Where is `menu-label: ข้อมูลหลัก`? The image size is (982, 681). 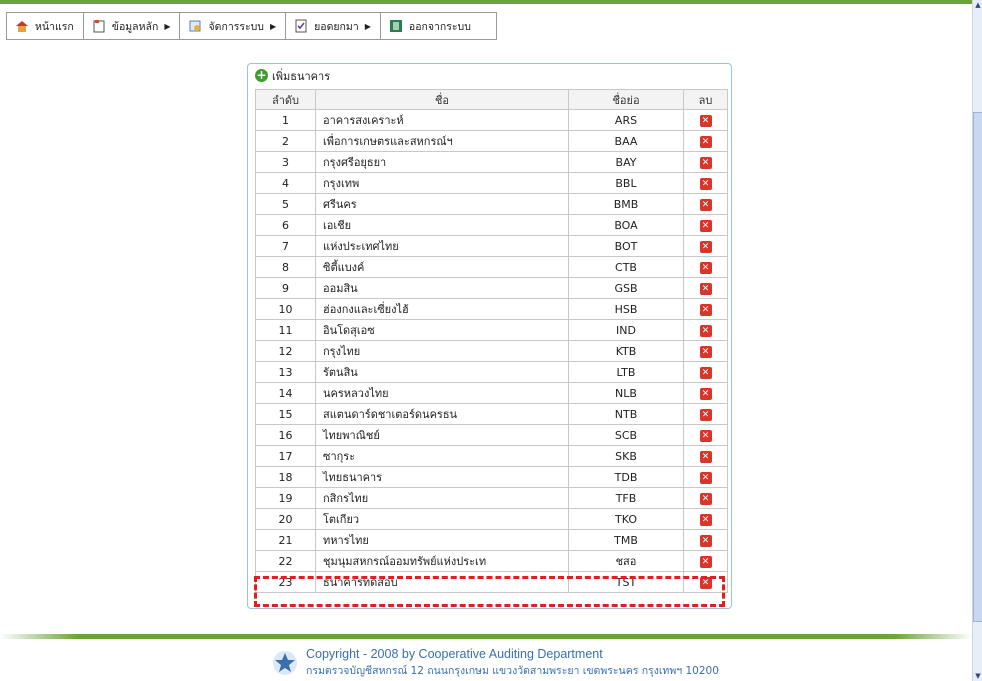
menu-label: ข้อมูลหลัก is located at coordinates (135, 26).